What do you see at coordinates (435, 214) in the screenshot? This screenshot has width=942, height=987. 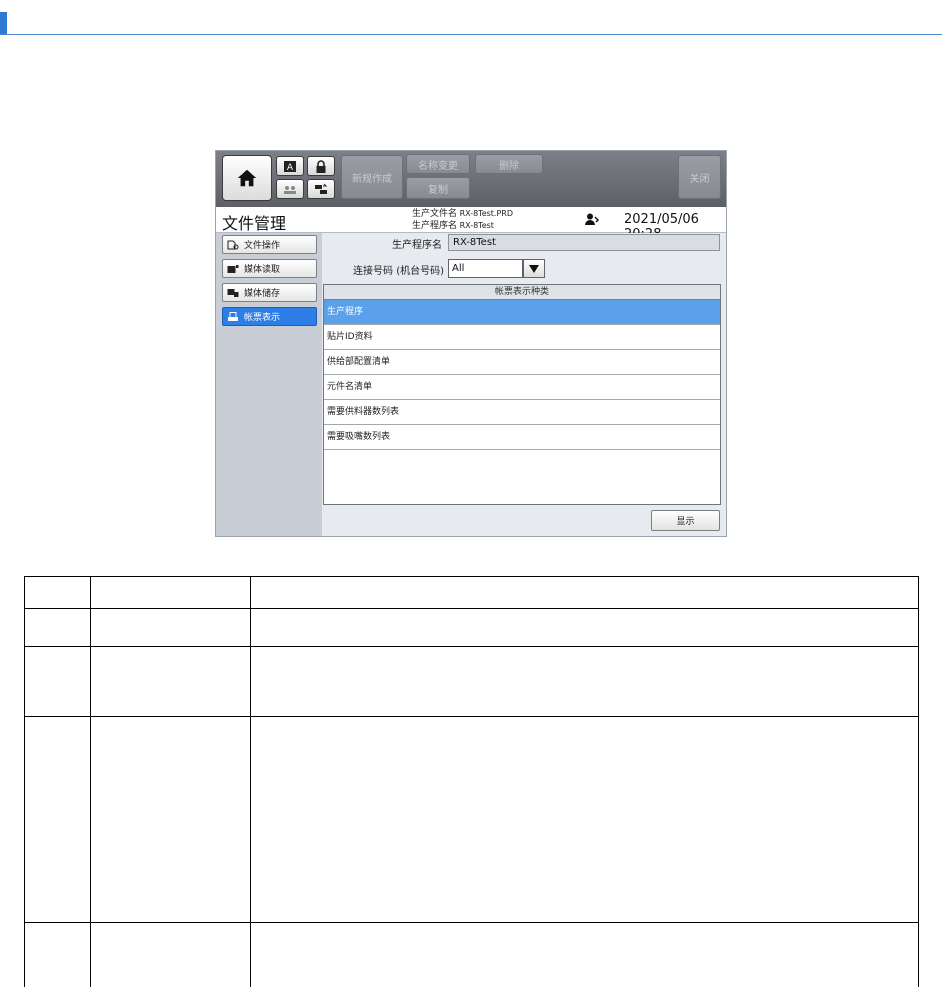 I see `file-name-key: 生产文件名` at bounding box center [435, 214].